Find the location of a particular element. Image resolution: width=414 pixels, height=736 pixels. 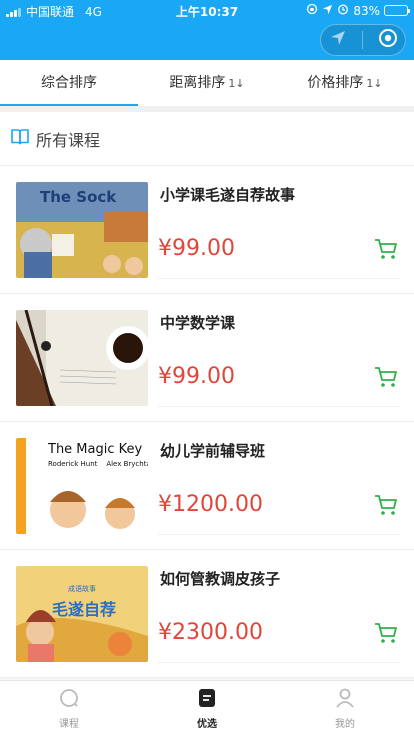

book-open-icon is located at coordinates (20, 139).